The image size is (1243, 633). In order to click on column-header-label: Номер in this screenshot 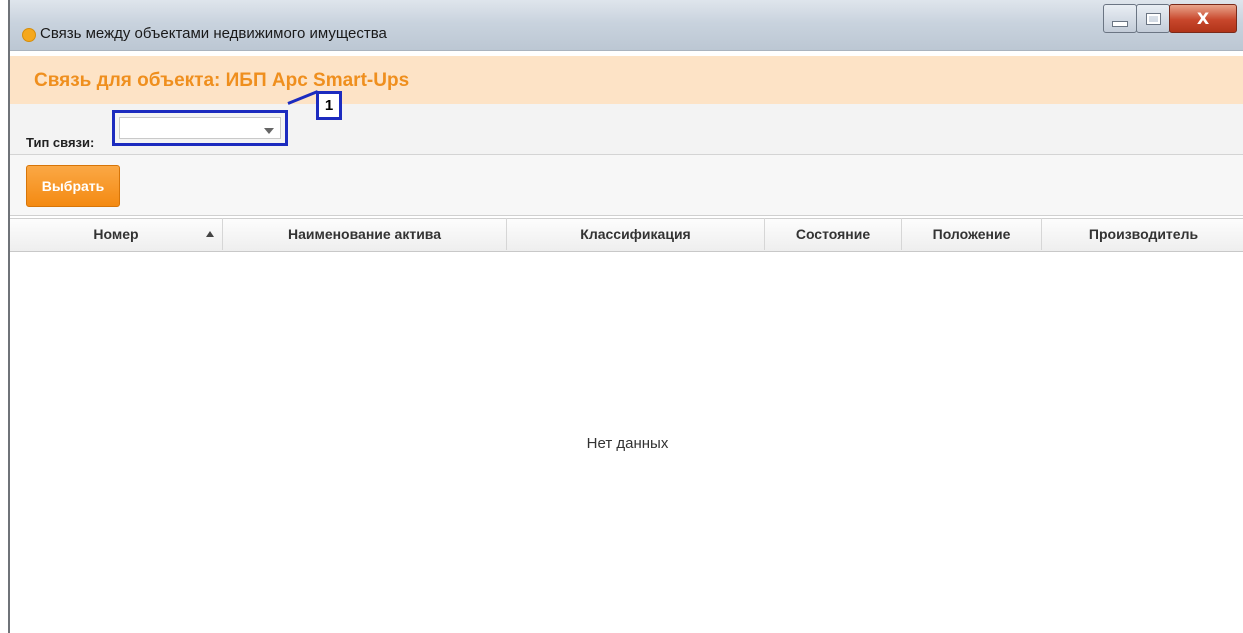, I will do `click(116, 234)`.